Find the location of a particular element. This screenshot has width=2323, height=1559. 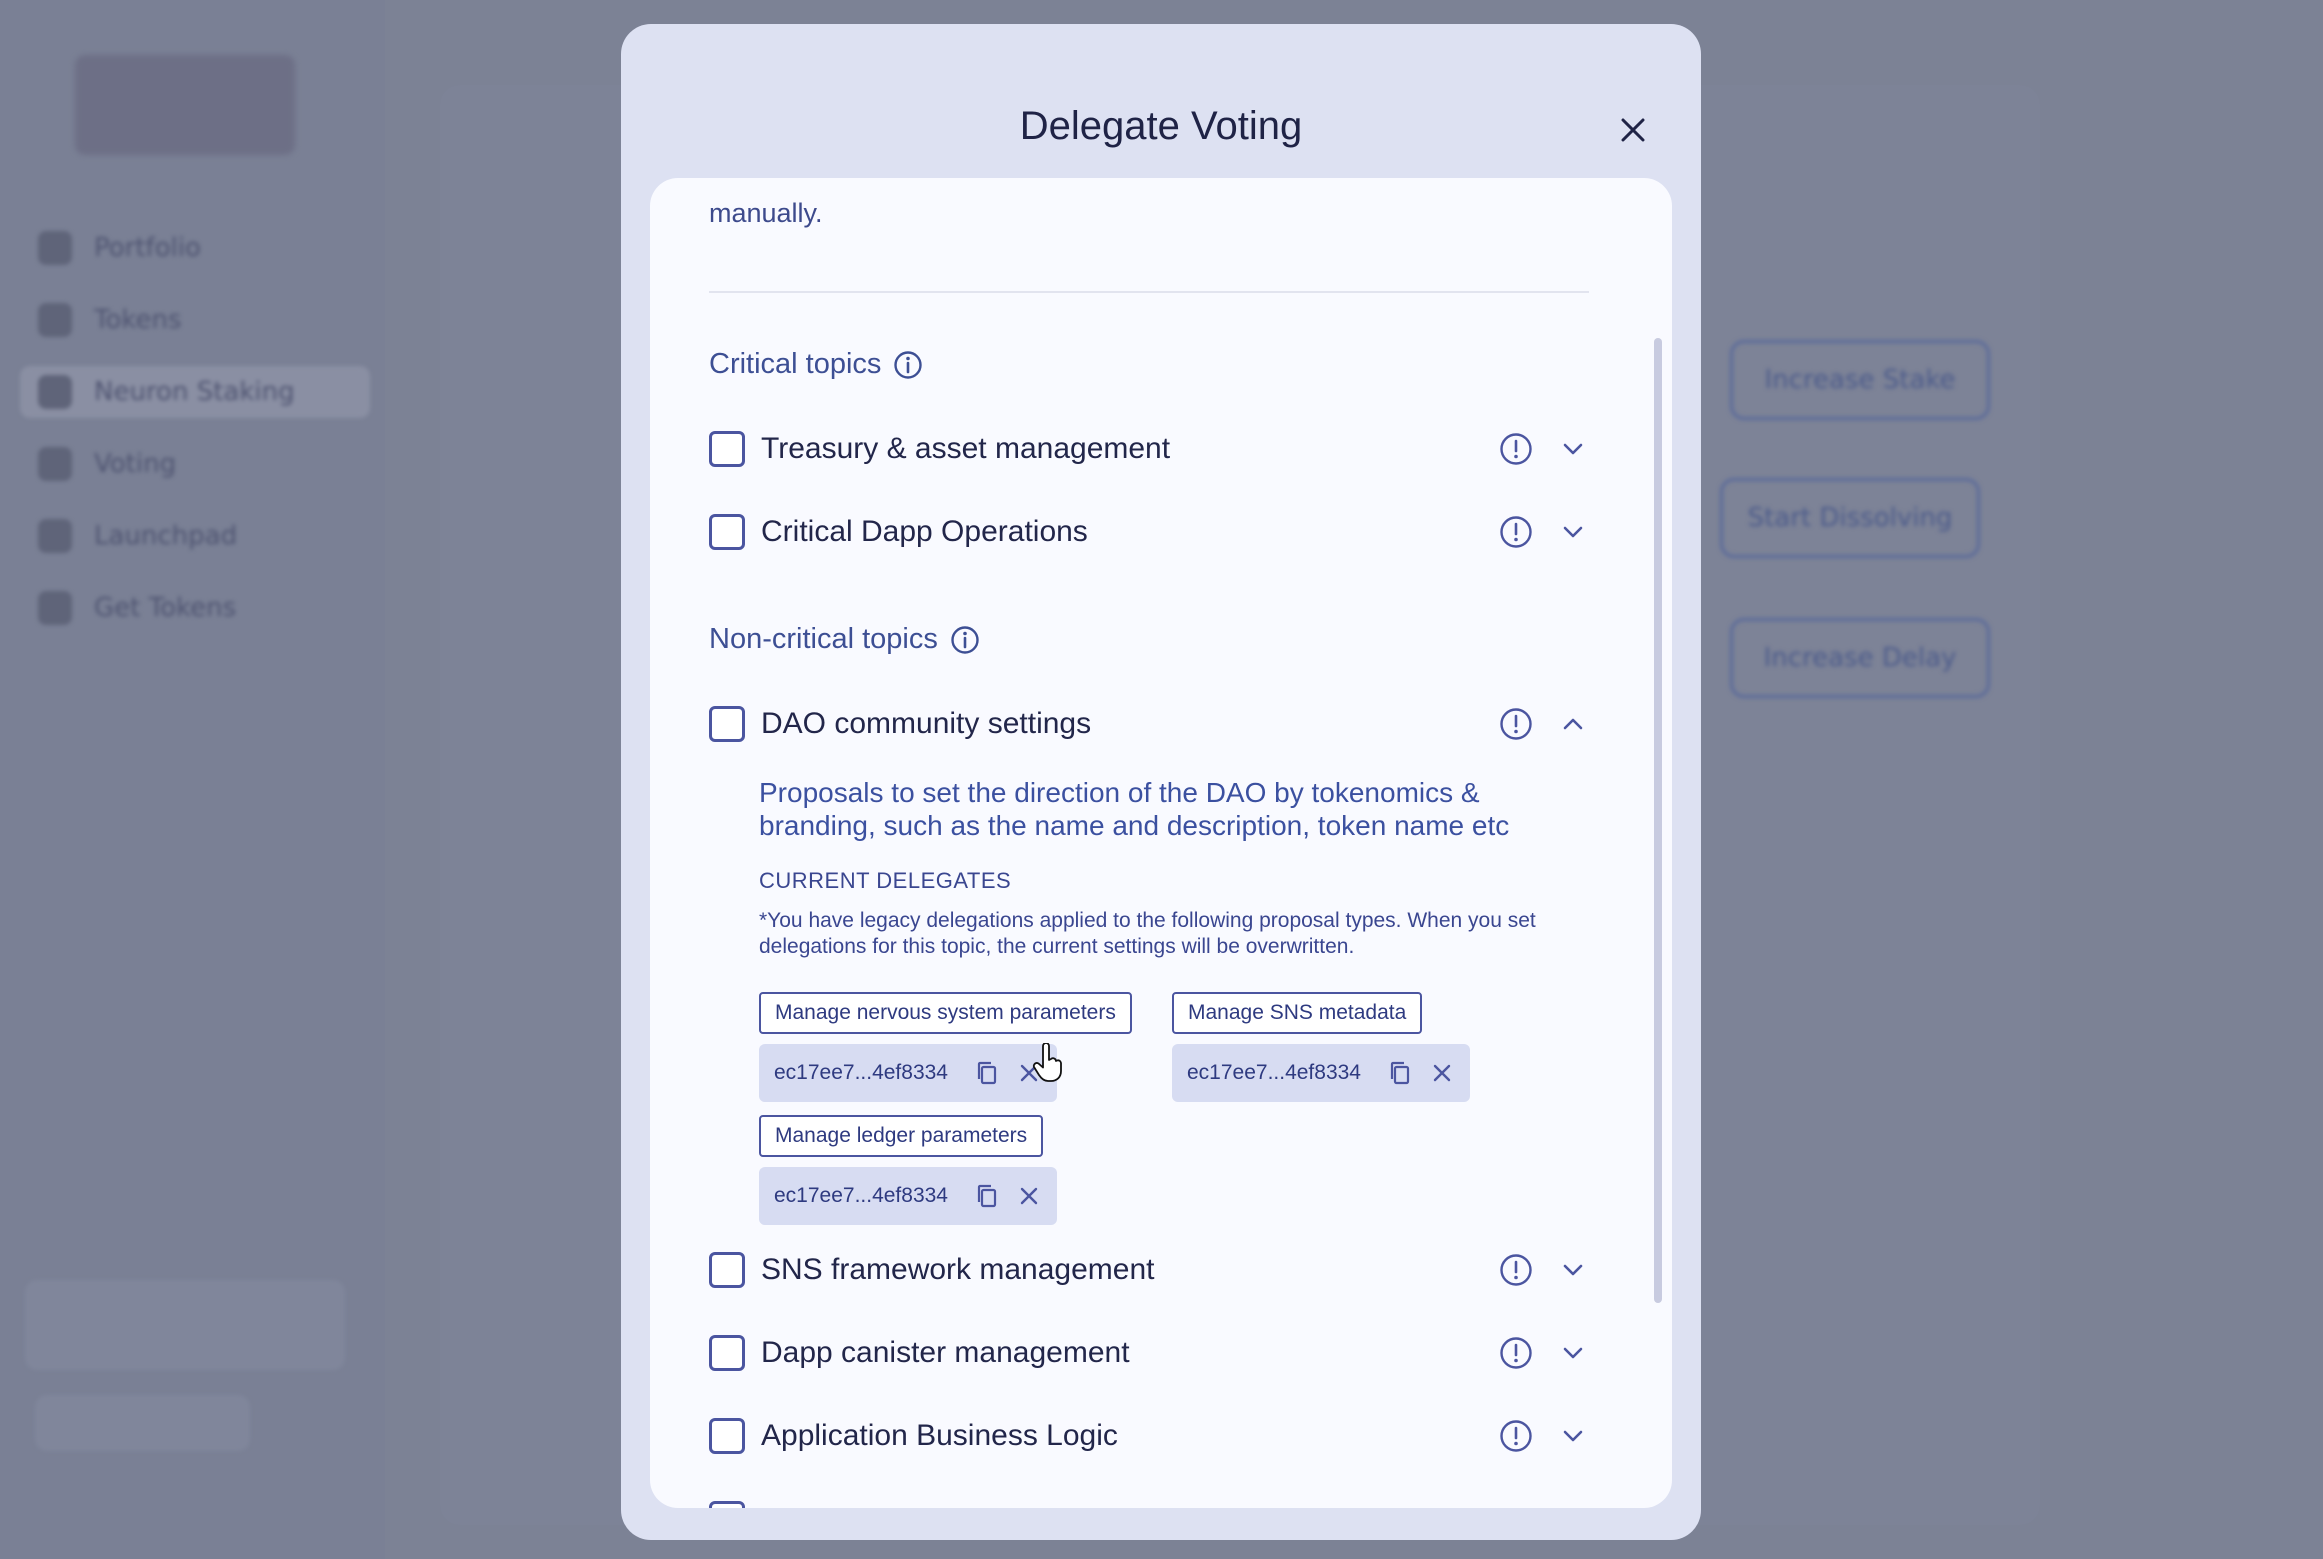

topic-row-treasury: Treasury & asset management is located at coordinates (1149, 449).